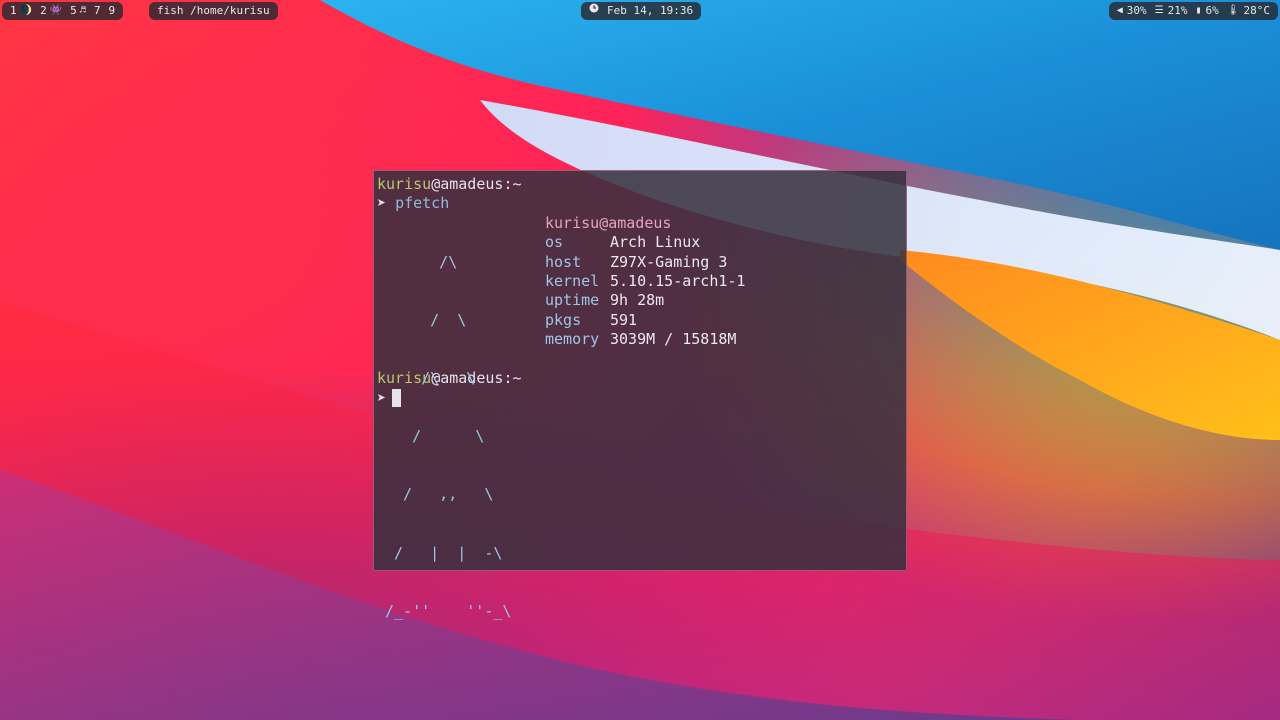 This screenshot has height=720, width=1280. What do you see at coordinates (572, 222) in the screenshot?
I see `fetch-user: kurisu` at bounding box center [572, 222].